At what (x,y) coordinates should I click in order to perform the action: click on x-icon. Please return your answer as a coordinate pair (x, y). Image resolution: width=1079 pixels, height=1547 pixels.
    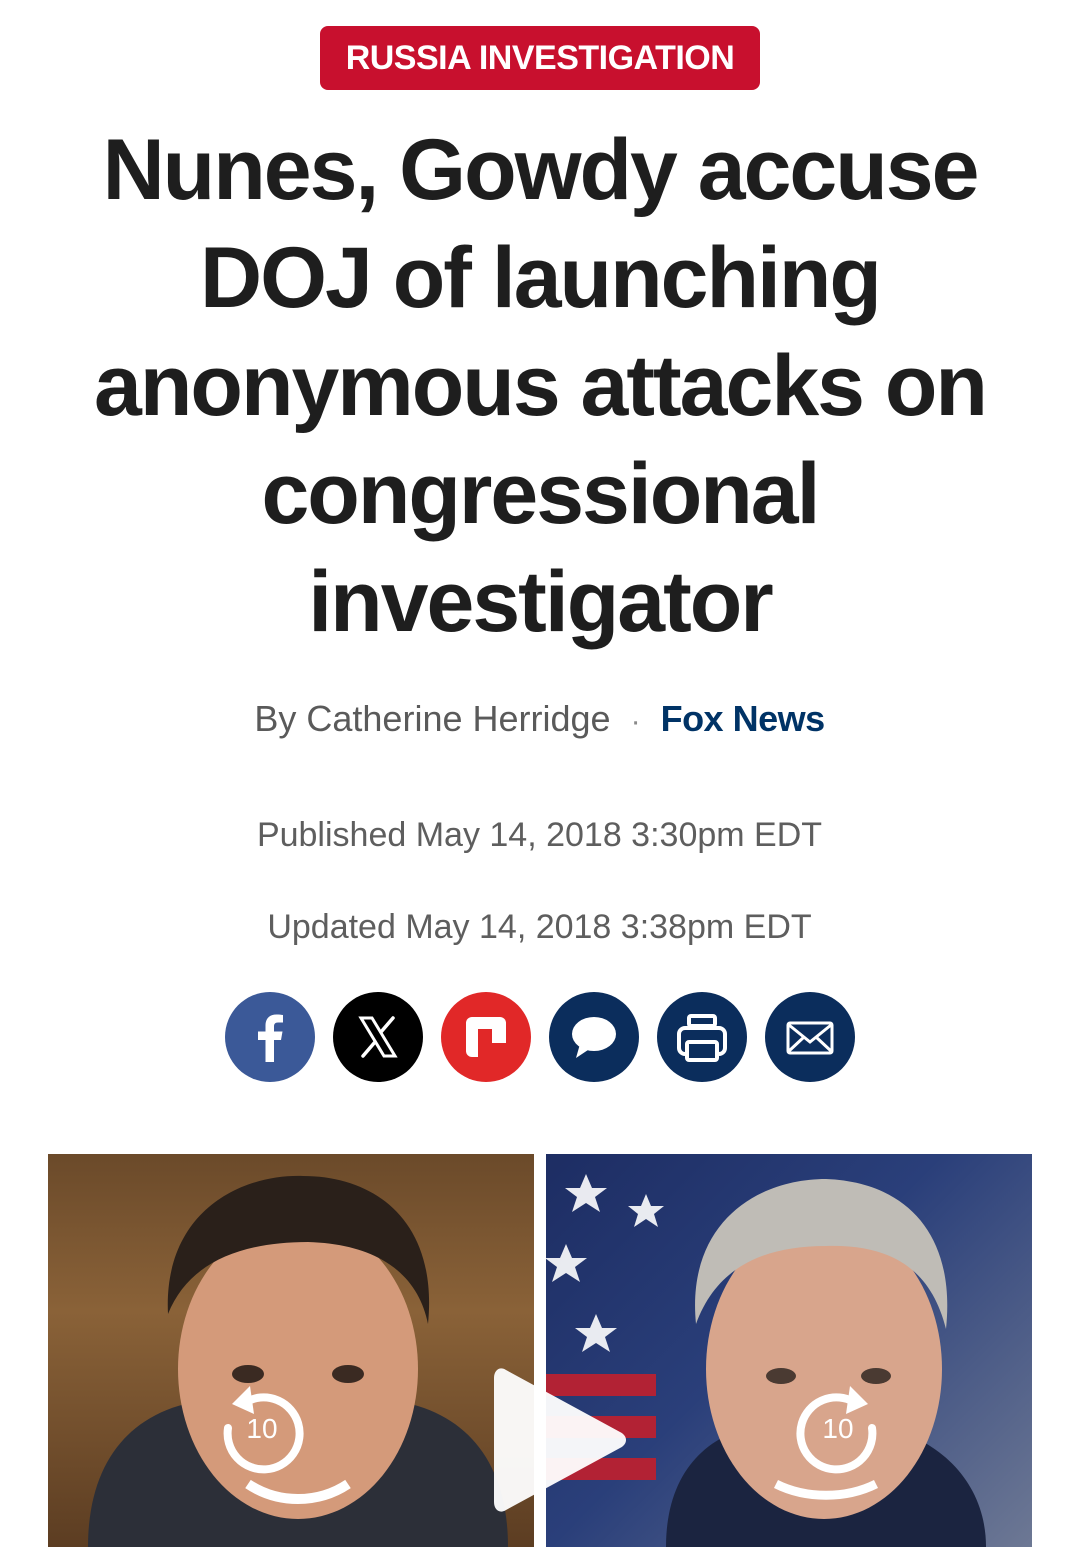
    Looking at the image, I should click on (378, 1037).